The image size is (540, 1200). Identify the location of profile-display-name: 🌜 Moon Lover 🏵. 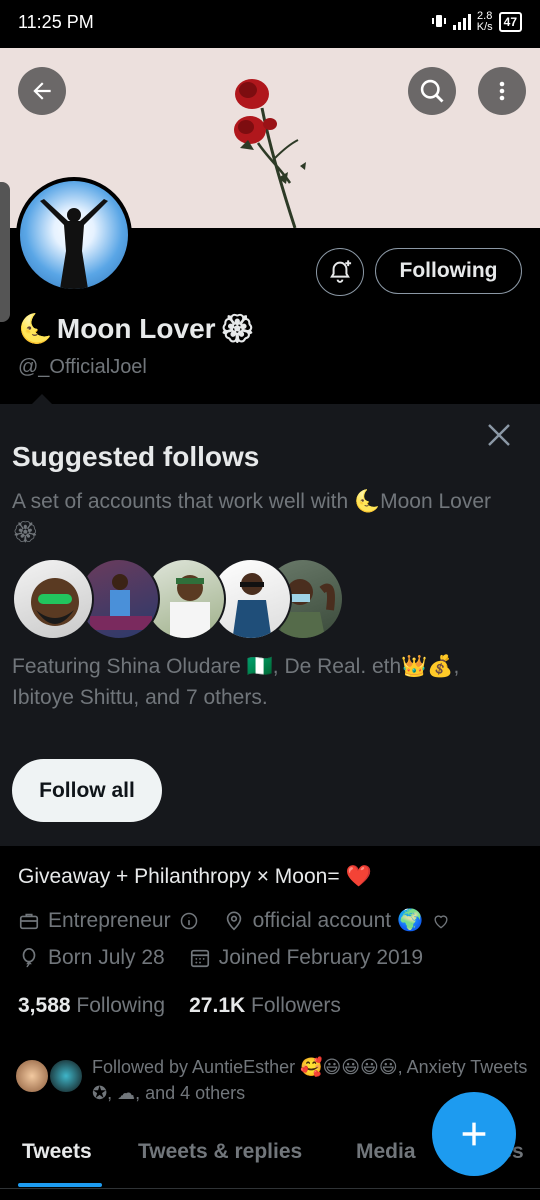
(136, 328).